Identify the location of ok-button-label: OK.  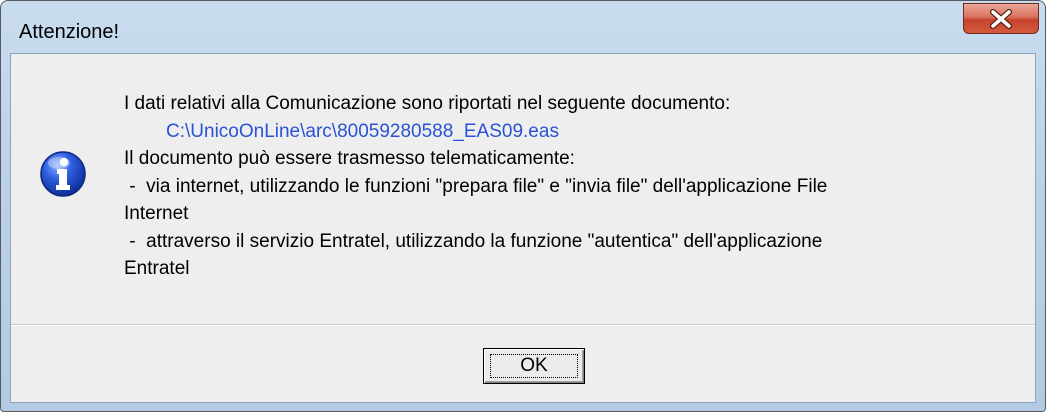
(534, 365).